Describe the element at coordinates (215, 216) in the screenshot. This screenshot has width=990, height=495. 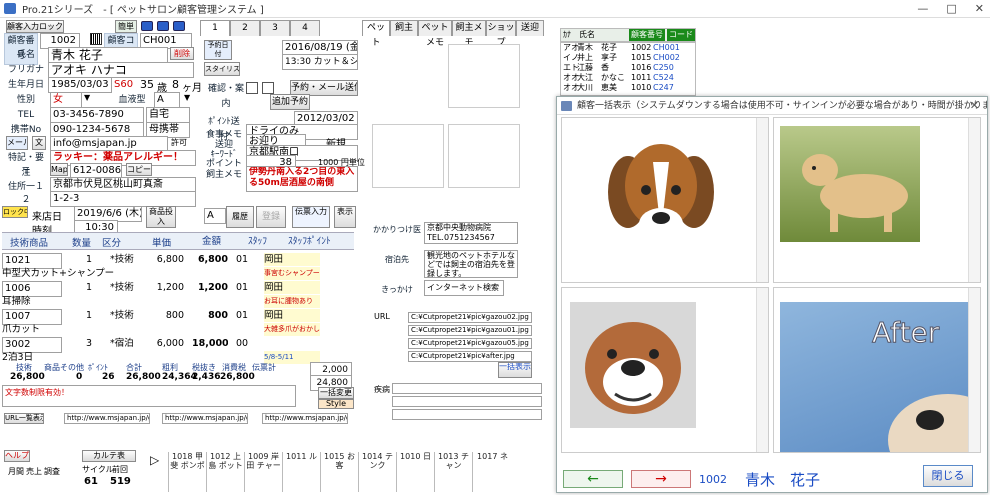
I see `clerk-select: A` at that location.